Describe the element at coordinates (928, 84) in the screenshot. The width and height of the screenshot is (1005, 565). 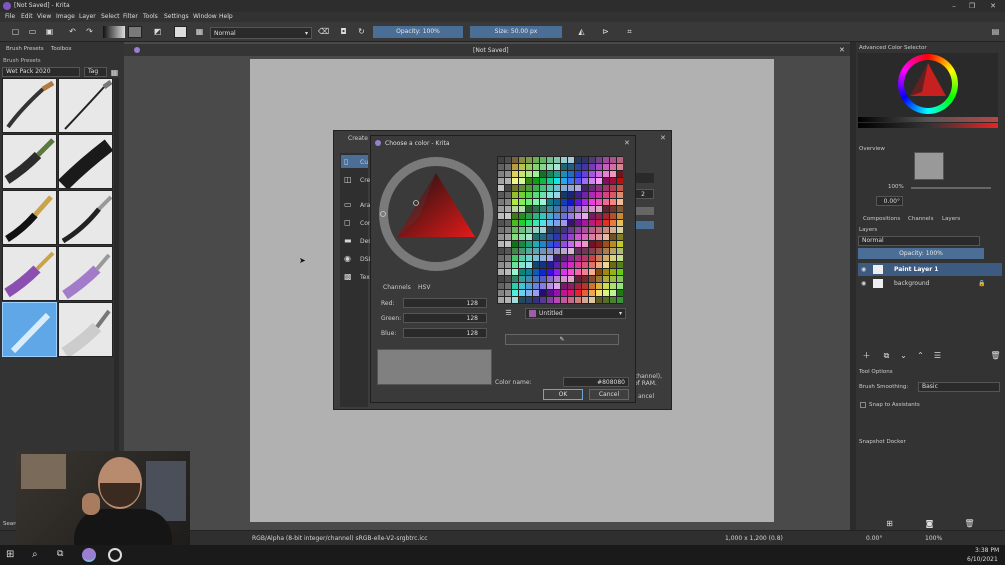
I see `hue-wheel` at that location.